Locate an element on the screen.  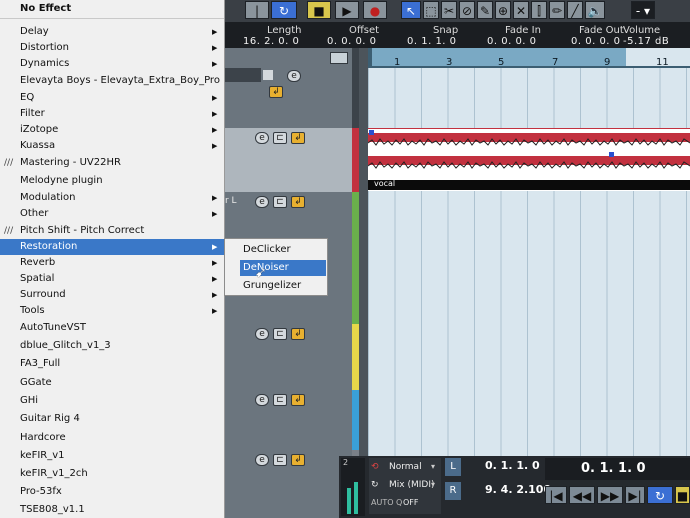
glue-tool-icon: ⊘ is located at coordinates (467, 10).